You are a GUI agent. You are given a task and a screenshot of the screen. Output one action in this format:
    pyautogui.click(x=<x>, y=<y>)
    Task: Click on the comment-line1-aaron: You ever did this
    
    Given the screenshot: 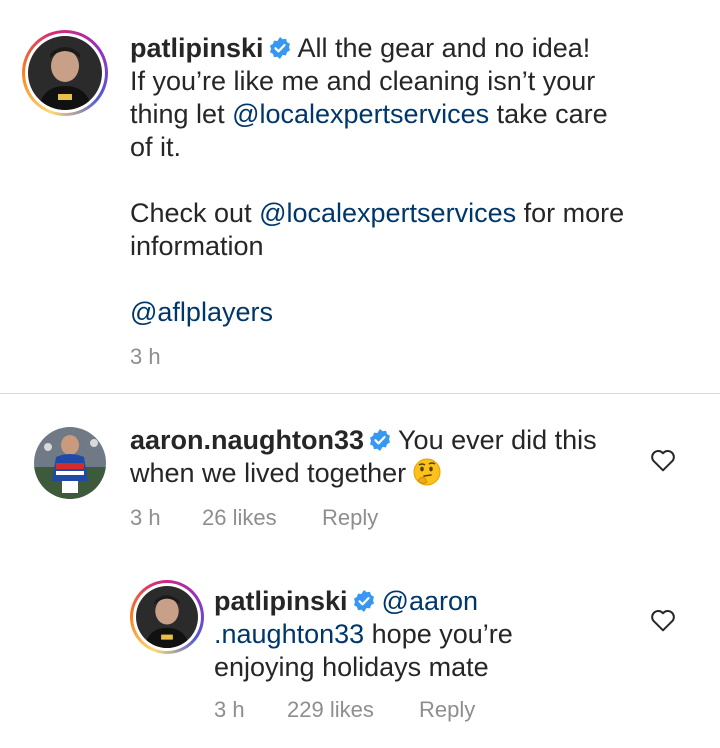 What is the action you would take?
    pyautogui.click(x=497, y=440)
    